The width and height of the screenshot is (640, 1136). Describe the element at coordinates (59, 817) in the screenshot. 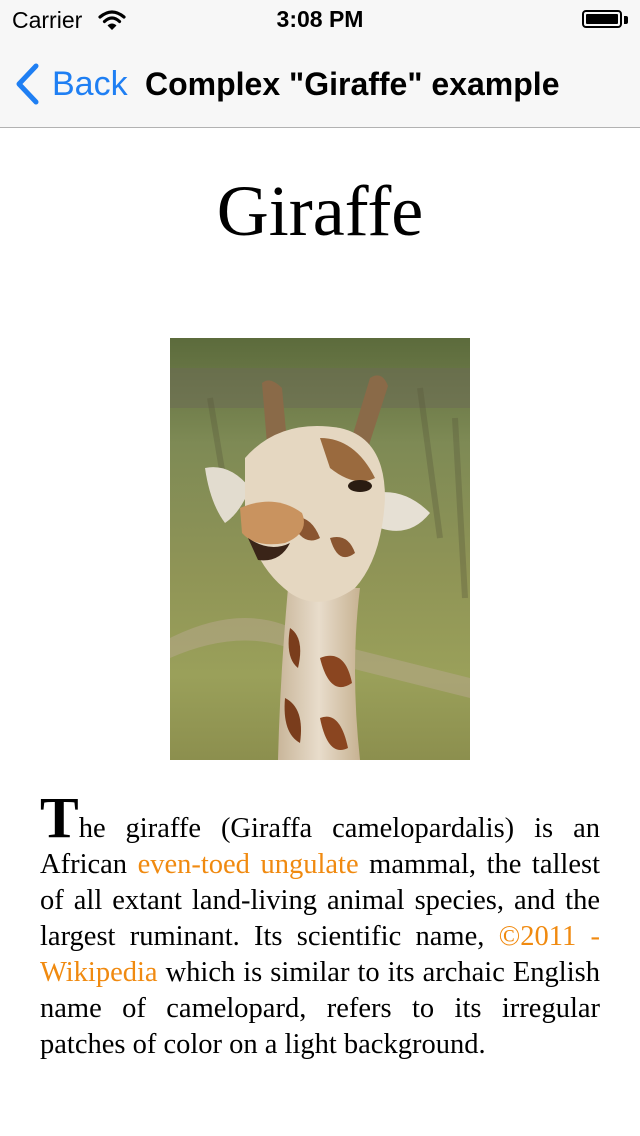

I see `drop-cap: T` at that location.